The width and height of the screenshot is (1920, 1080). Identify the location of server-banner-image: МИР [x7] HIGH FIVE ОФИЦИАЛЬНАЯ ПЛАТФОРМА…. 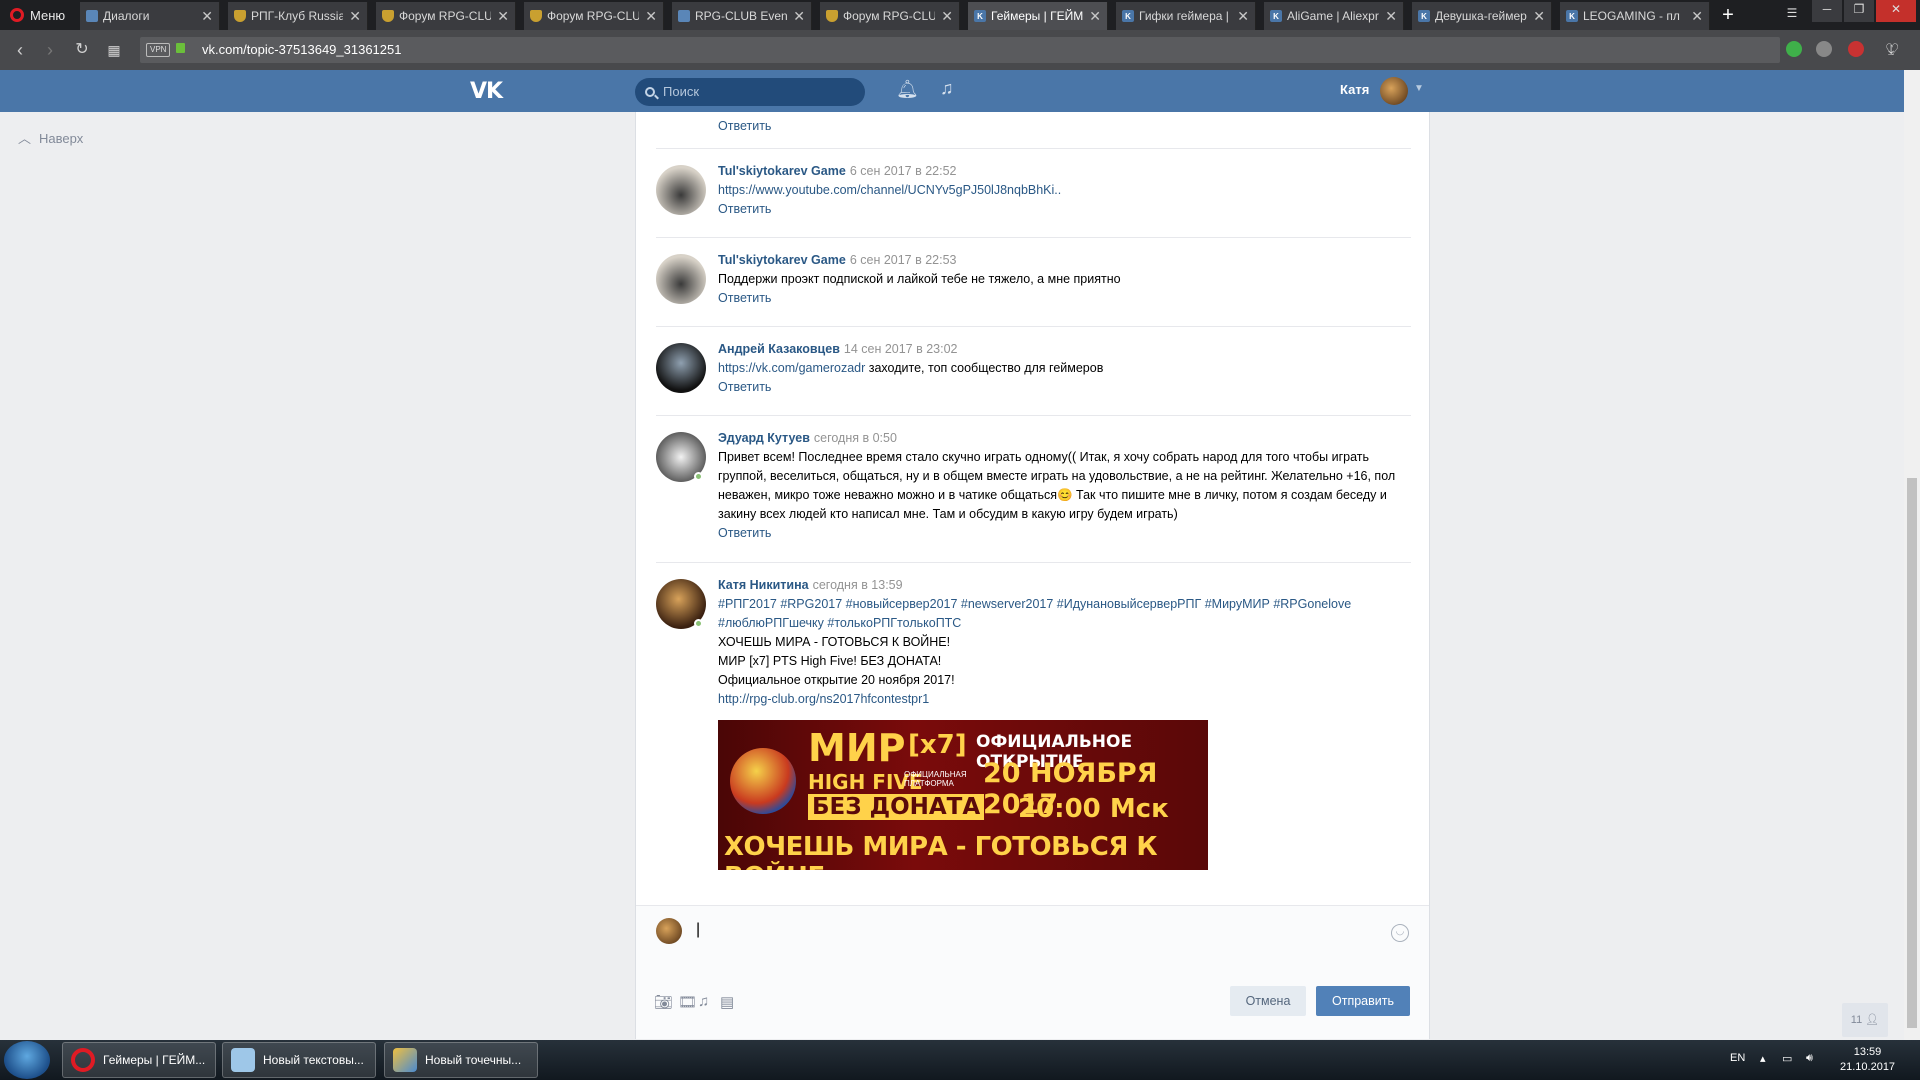
(963, 795).